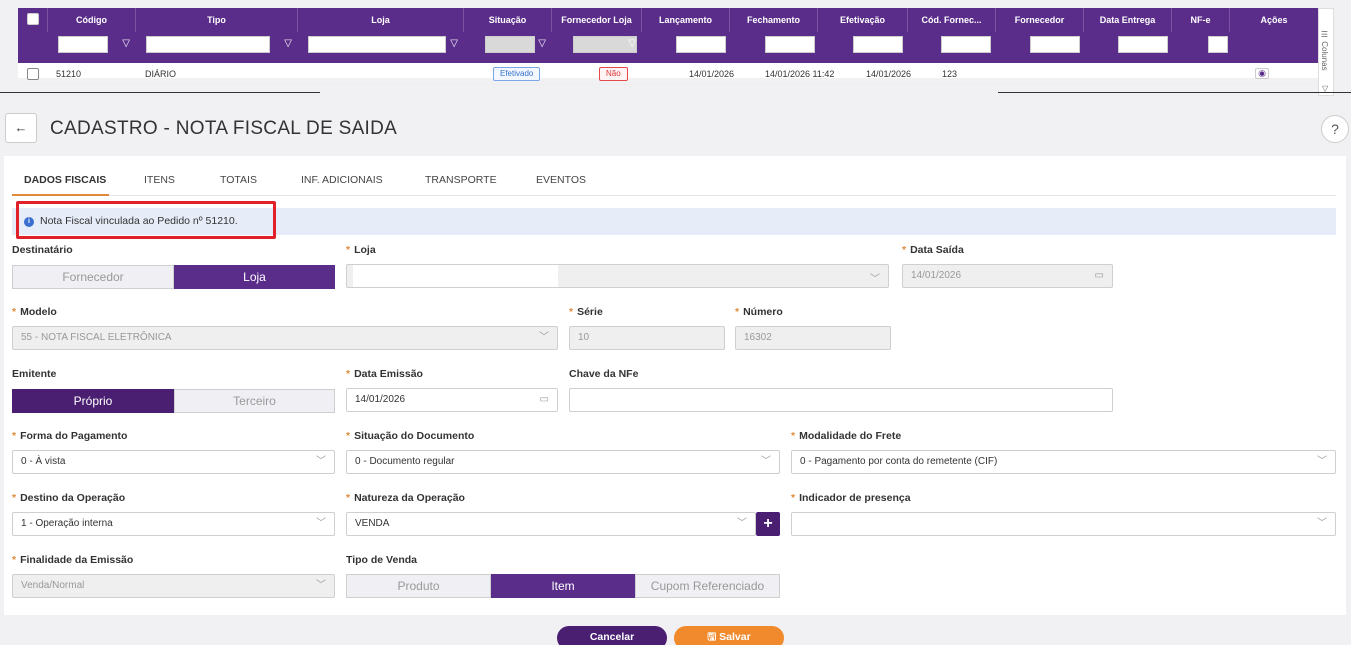  What do you see at coordinates (707, 586) in the screenshot?
I see `tipo-venda-cupom-option: Cupom Referenciado` at bounding box center [707, 586].